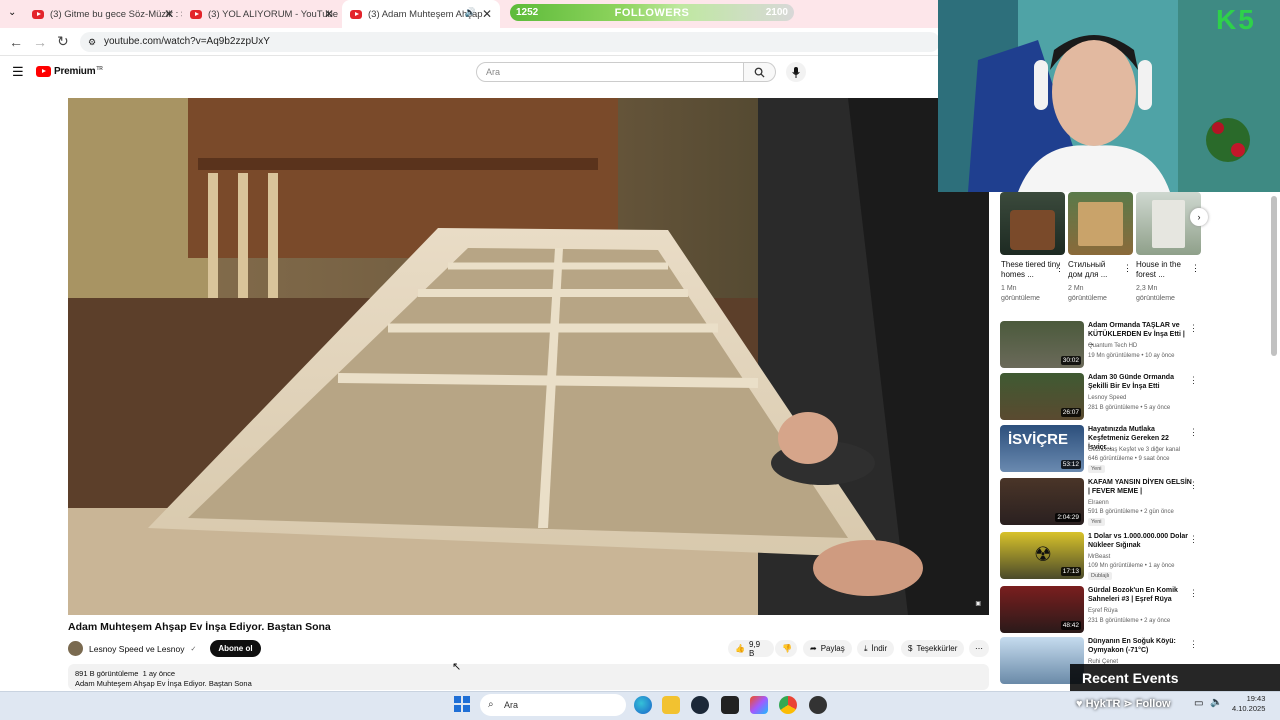  I want to click on url-text: youtube.com/watch?v=Aq9b2zzpUxY, so click(187, 41).